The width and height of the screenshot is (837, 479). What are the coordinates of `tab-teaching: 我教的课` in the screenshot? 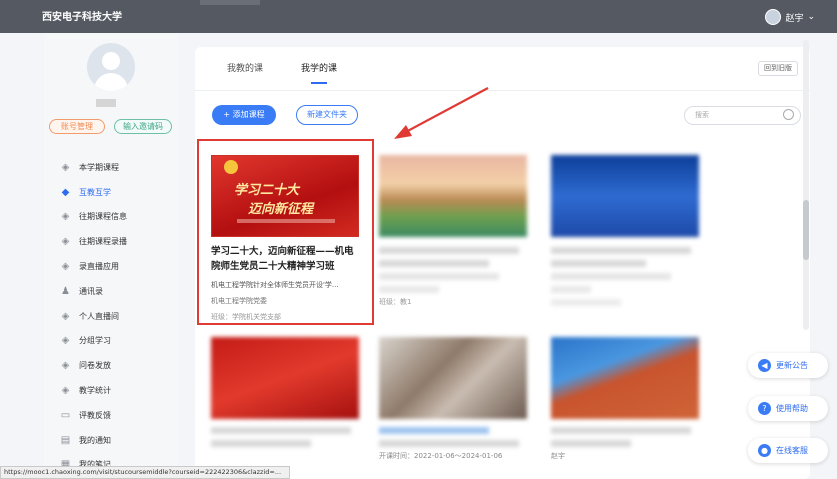 It's located at (245, 72).